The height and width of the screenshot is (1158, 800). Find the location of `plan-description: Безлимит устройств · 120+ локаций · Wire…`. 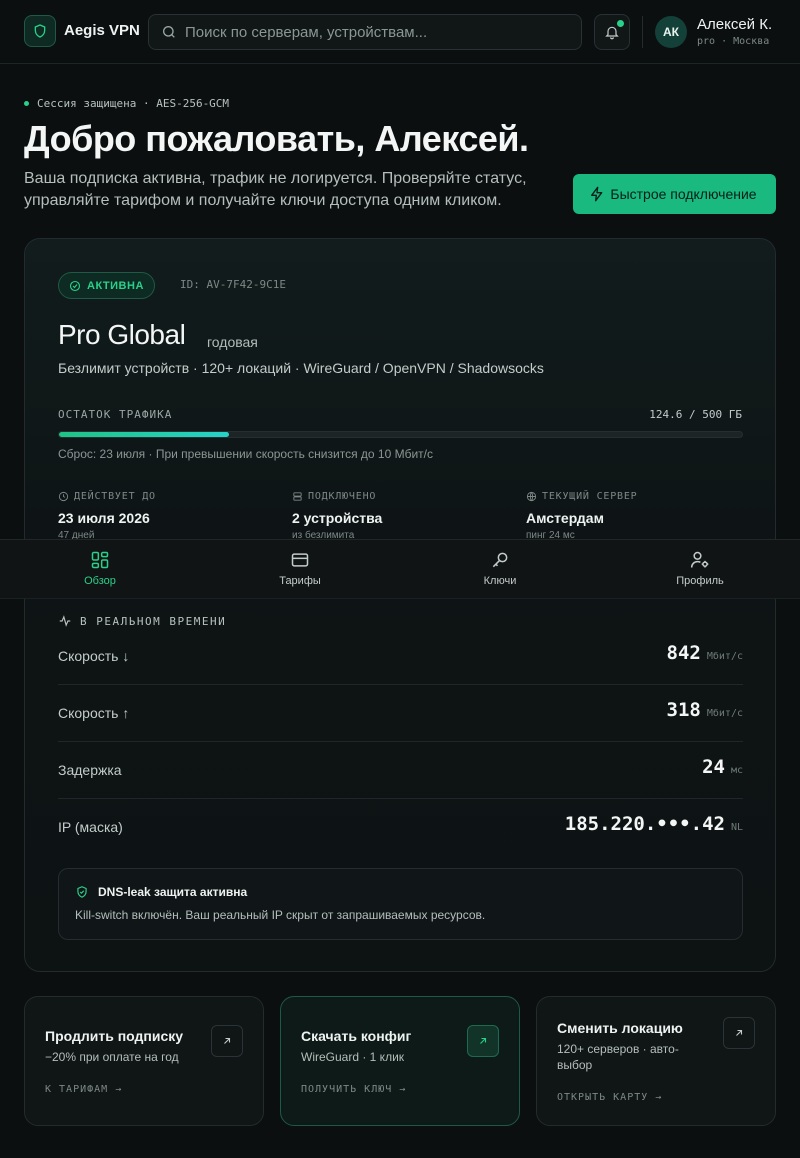

plan-description: Безлимит устройств · 120+ локаций · Wire… is located at coordinates (301, 368).